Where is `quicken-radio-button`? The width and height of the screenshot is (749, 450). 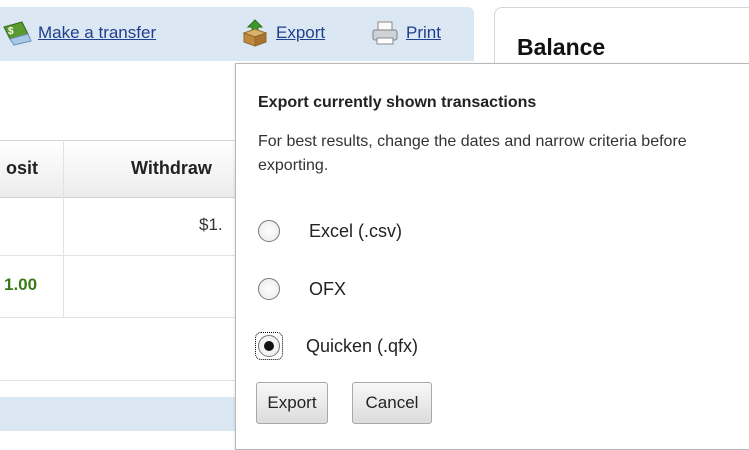
quicken-radio-button is located at coordinates (269, 346).